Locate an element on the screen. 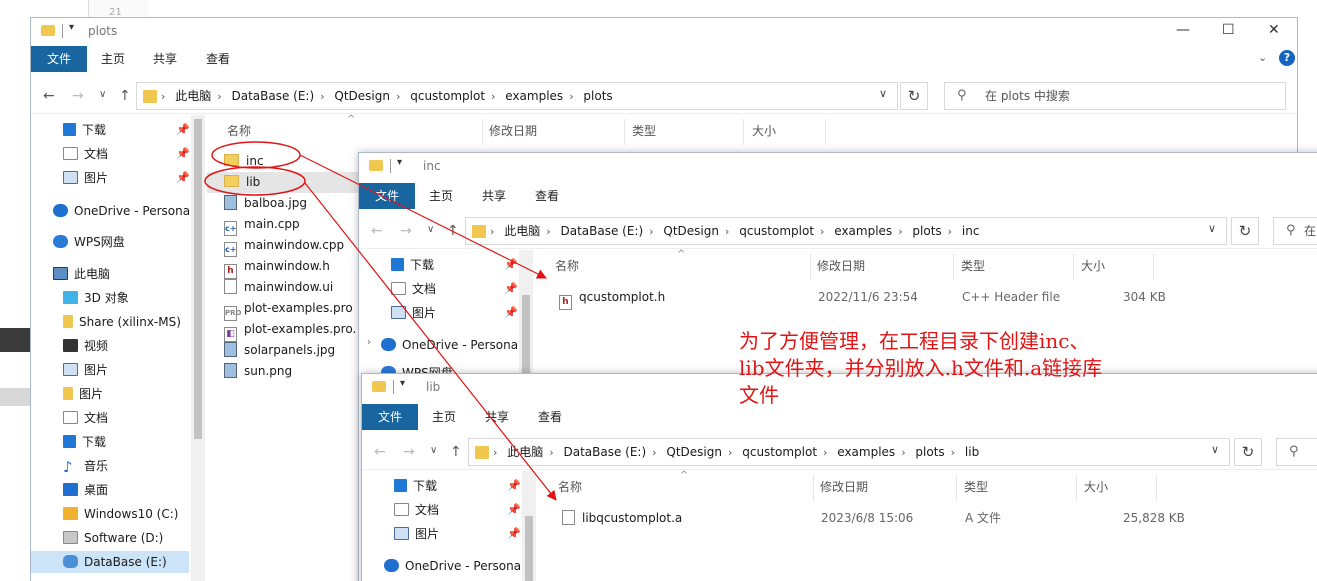  nav-item-drive-d: Software (D:) is located at coordinates (113, 538).